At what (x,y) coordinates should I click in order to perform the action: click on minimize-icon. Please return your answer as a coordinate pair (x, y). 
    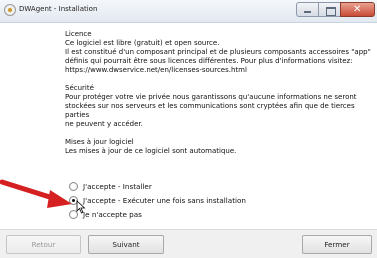
    Looking at the image, I should click on (307, 12).